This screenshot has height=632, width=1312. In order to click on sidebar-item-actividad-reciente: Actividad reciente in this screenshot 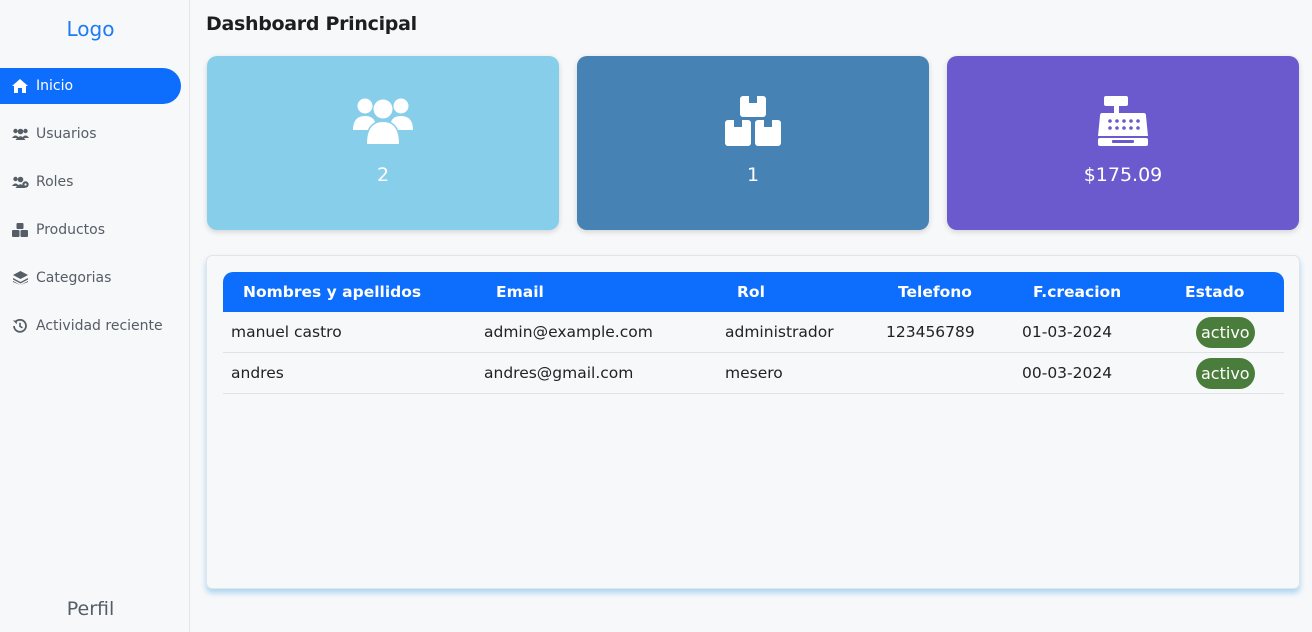, I will do `click(90, 326)`.